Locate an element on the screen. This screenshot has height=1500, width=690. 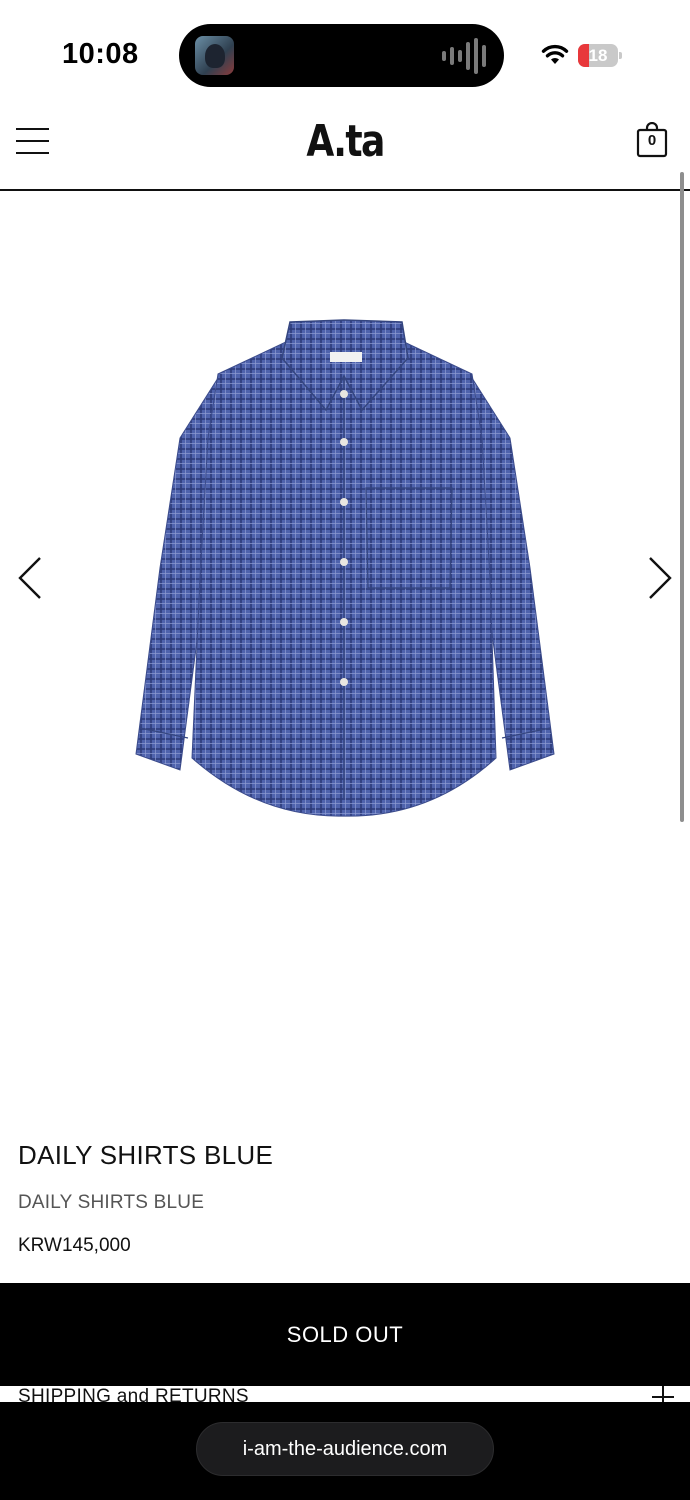
battery-level: 18 is located at coordinates (598, 55).